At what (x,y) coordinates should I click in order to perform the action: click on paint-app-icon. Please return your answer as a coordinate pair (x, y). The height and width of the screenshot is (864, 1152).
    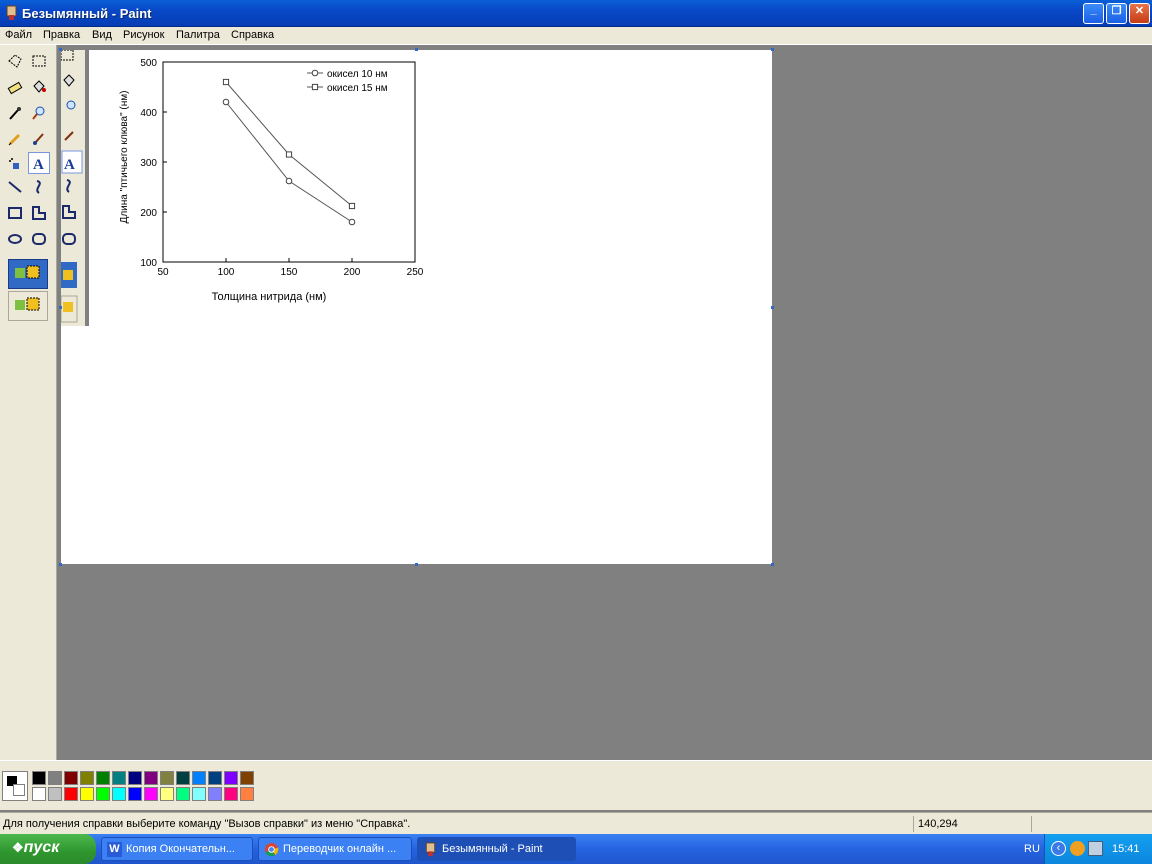
    Looking at the image, I should click on (11, 12).